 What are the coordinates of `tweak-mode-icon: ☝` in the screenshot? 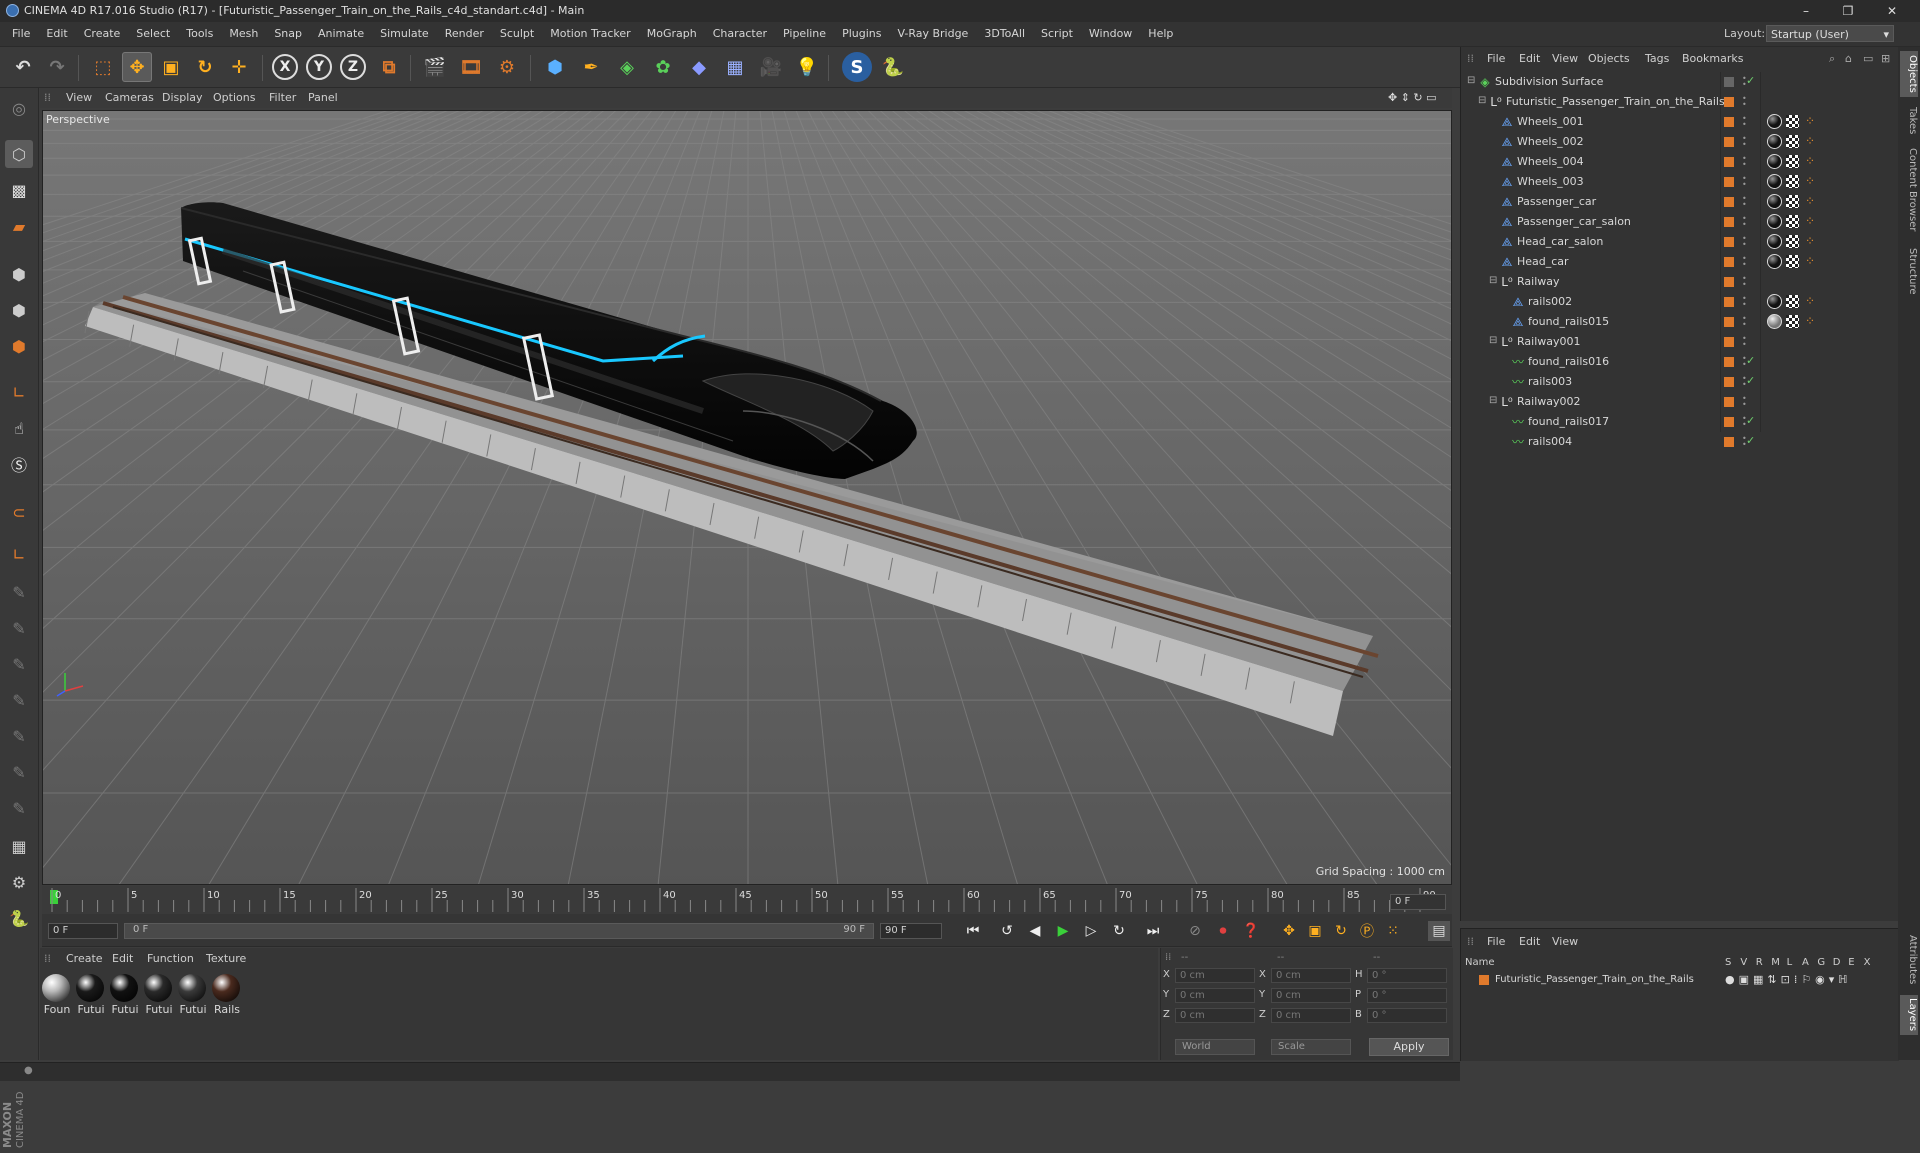 It's located at (19, 428).